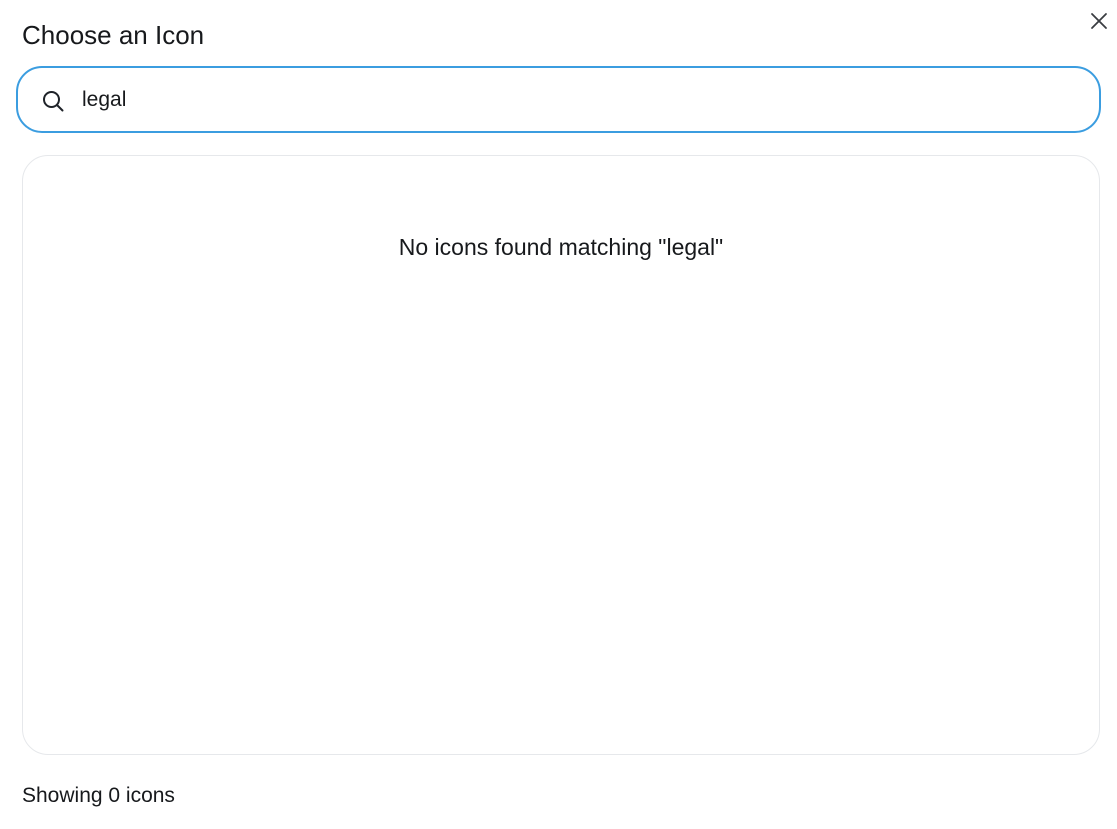 The width and height of the screenshot is (1117, 829). What do you see at coordinates (561, 247) in the screenshot?
I see `empty-results-message: No icons found matching "legal"` at bounding box center [561, 247].